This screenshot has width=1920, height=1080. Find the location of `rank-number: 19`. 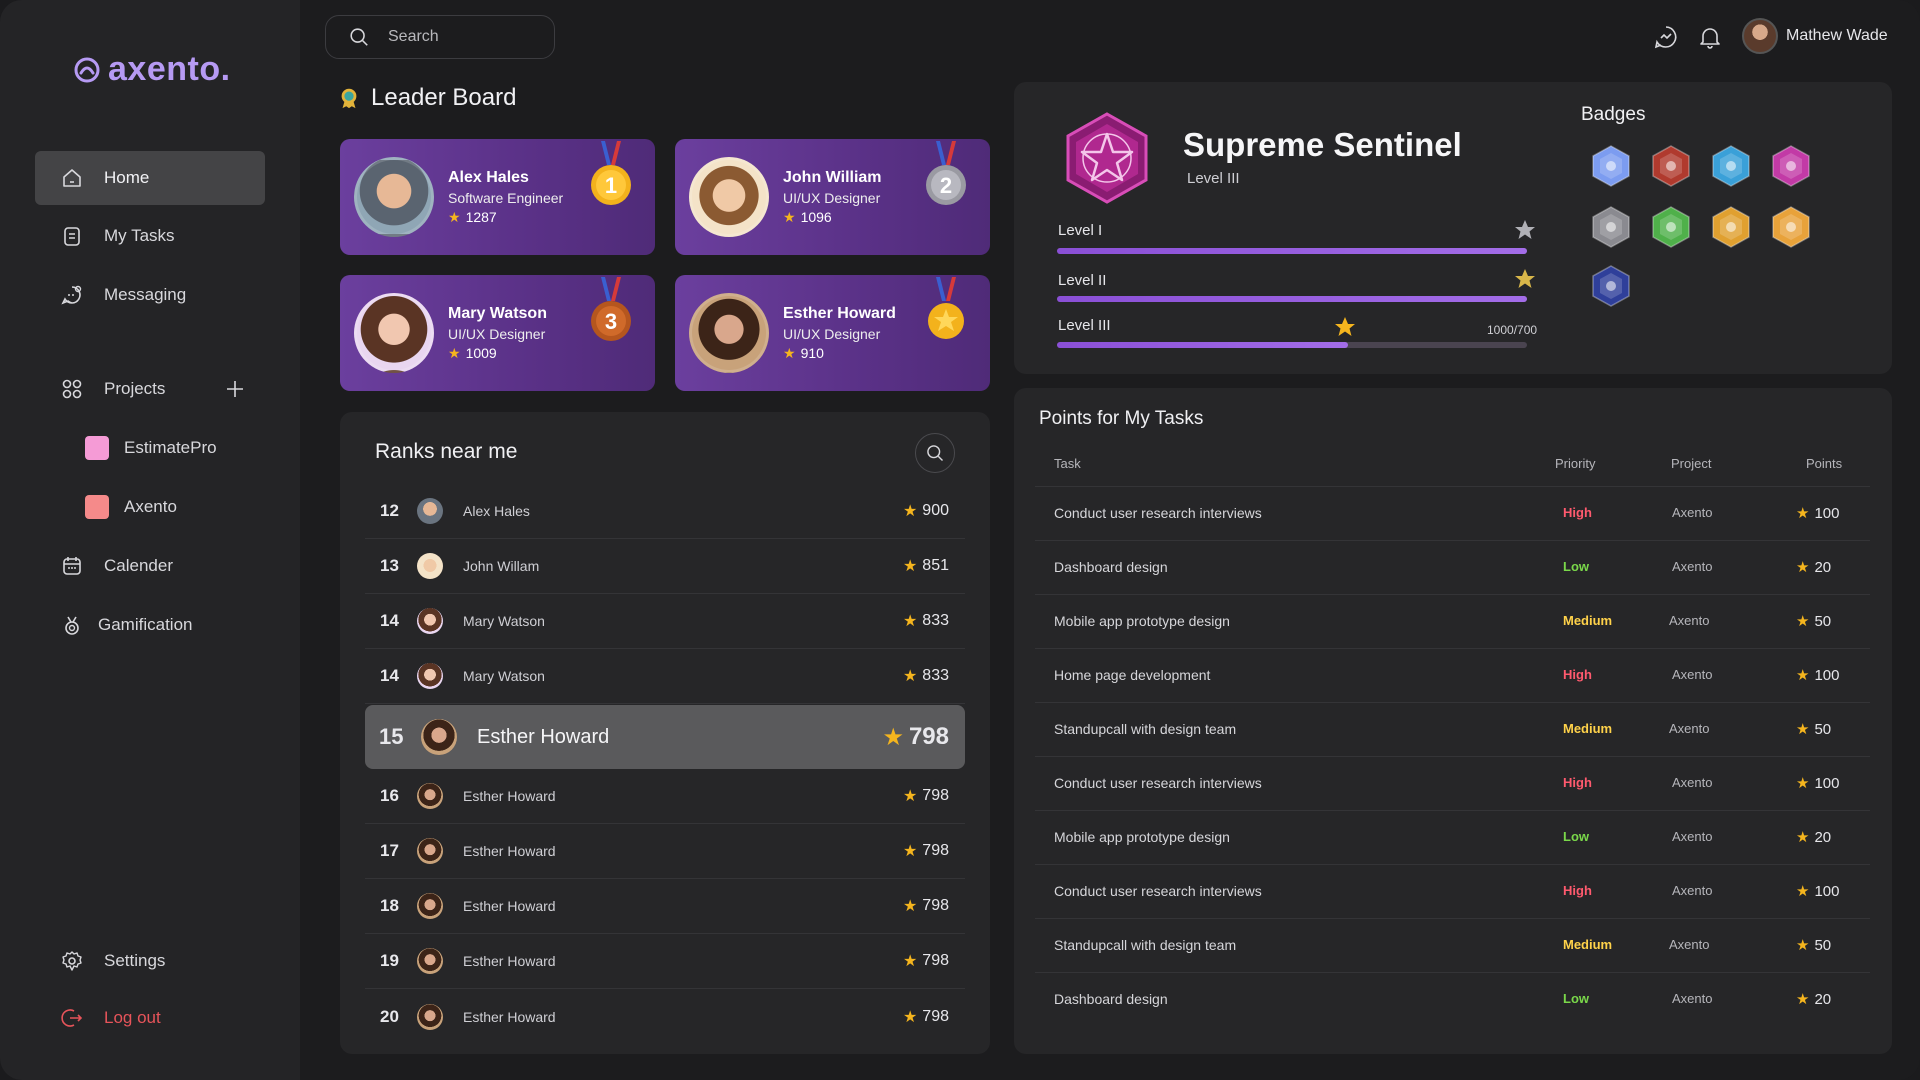

rank-number: 19 is located at coordinates (389, 960).